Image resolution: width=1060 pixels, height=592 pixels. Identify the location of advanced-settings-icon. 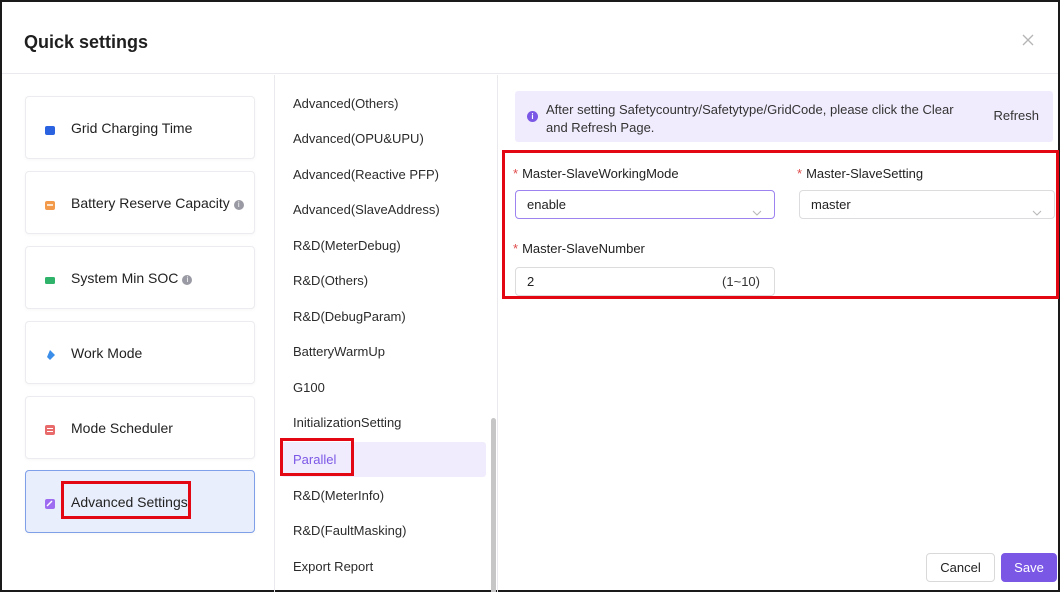
(50, 503).